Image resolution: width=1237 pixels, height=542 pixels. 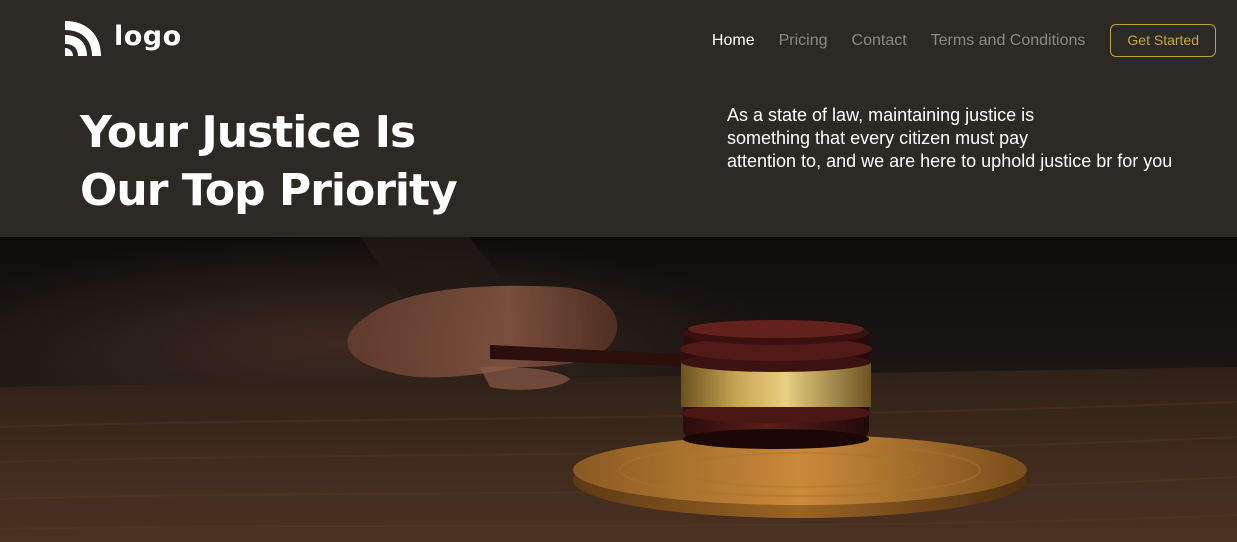 What do you see at coordinates (733, 40) in the screenshot?
I see `nav-home-link: Home` at bounding box center [733, 40].